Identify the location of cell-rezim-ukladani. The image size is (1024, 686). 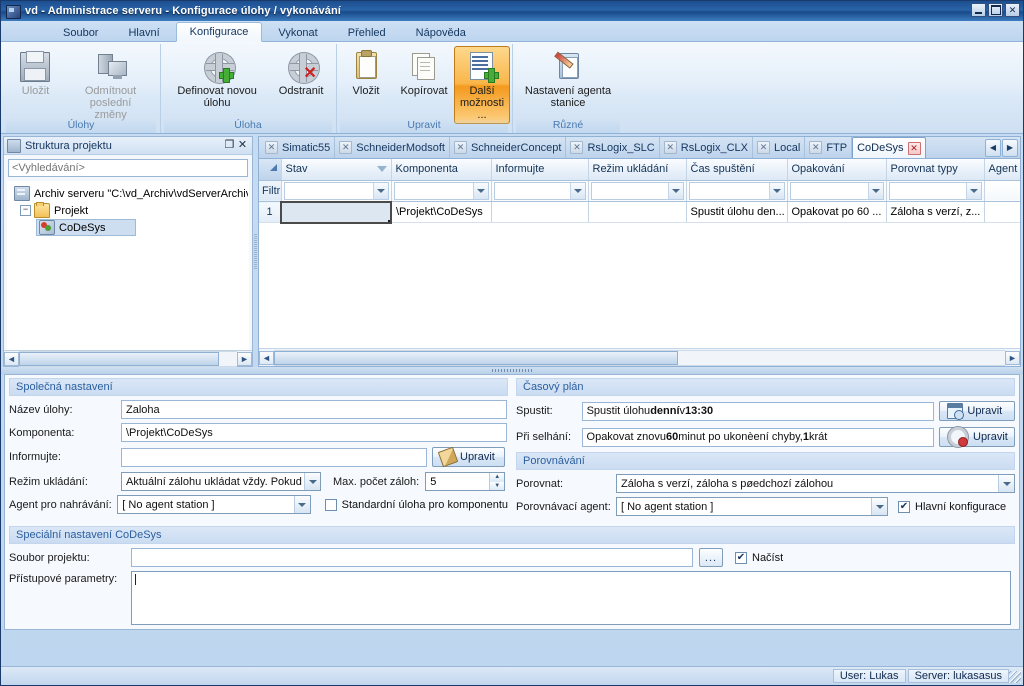
(637, 212).